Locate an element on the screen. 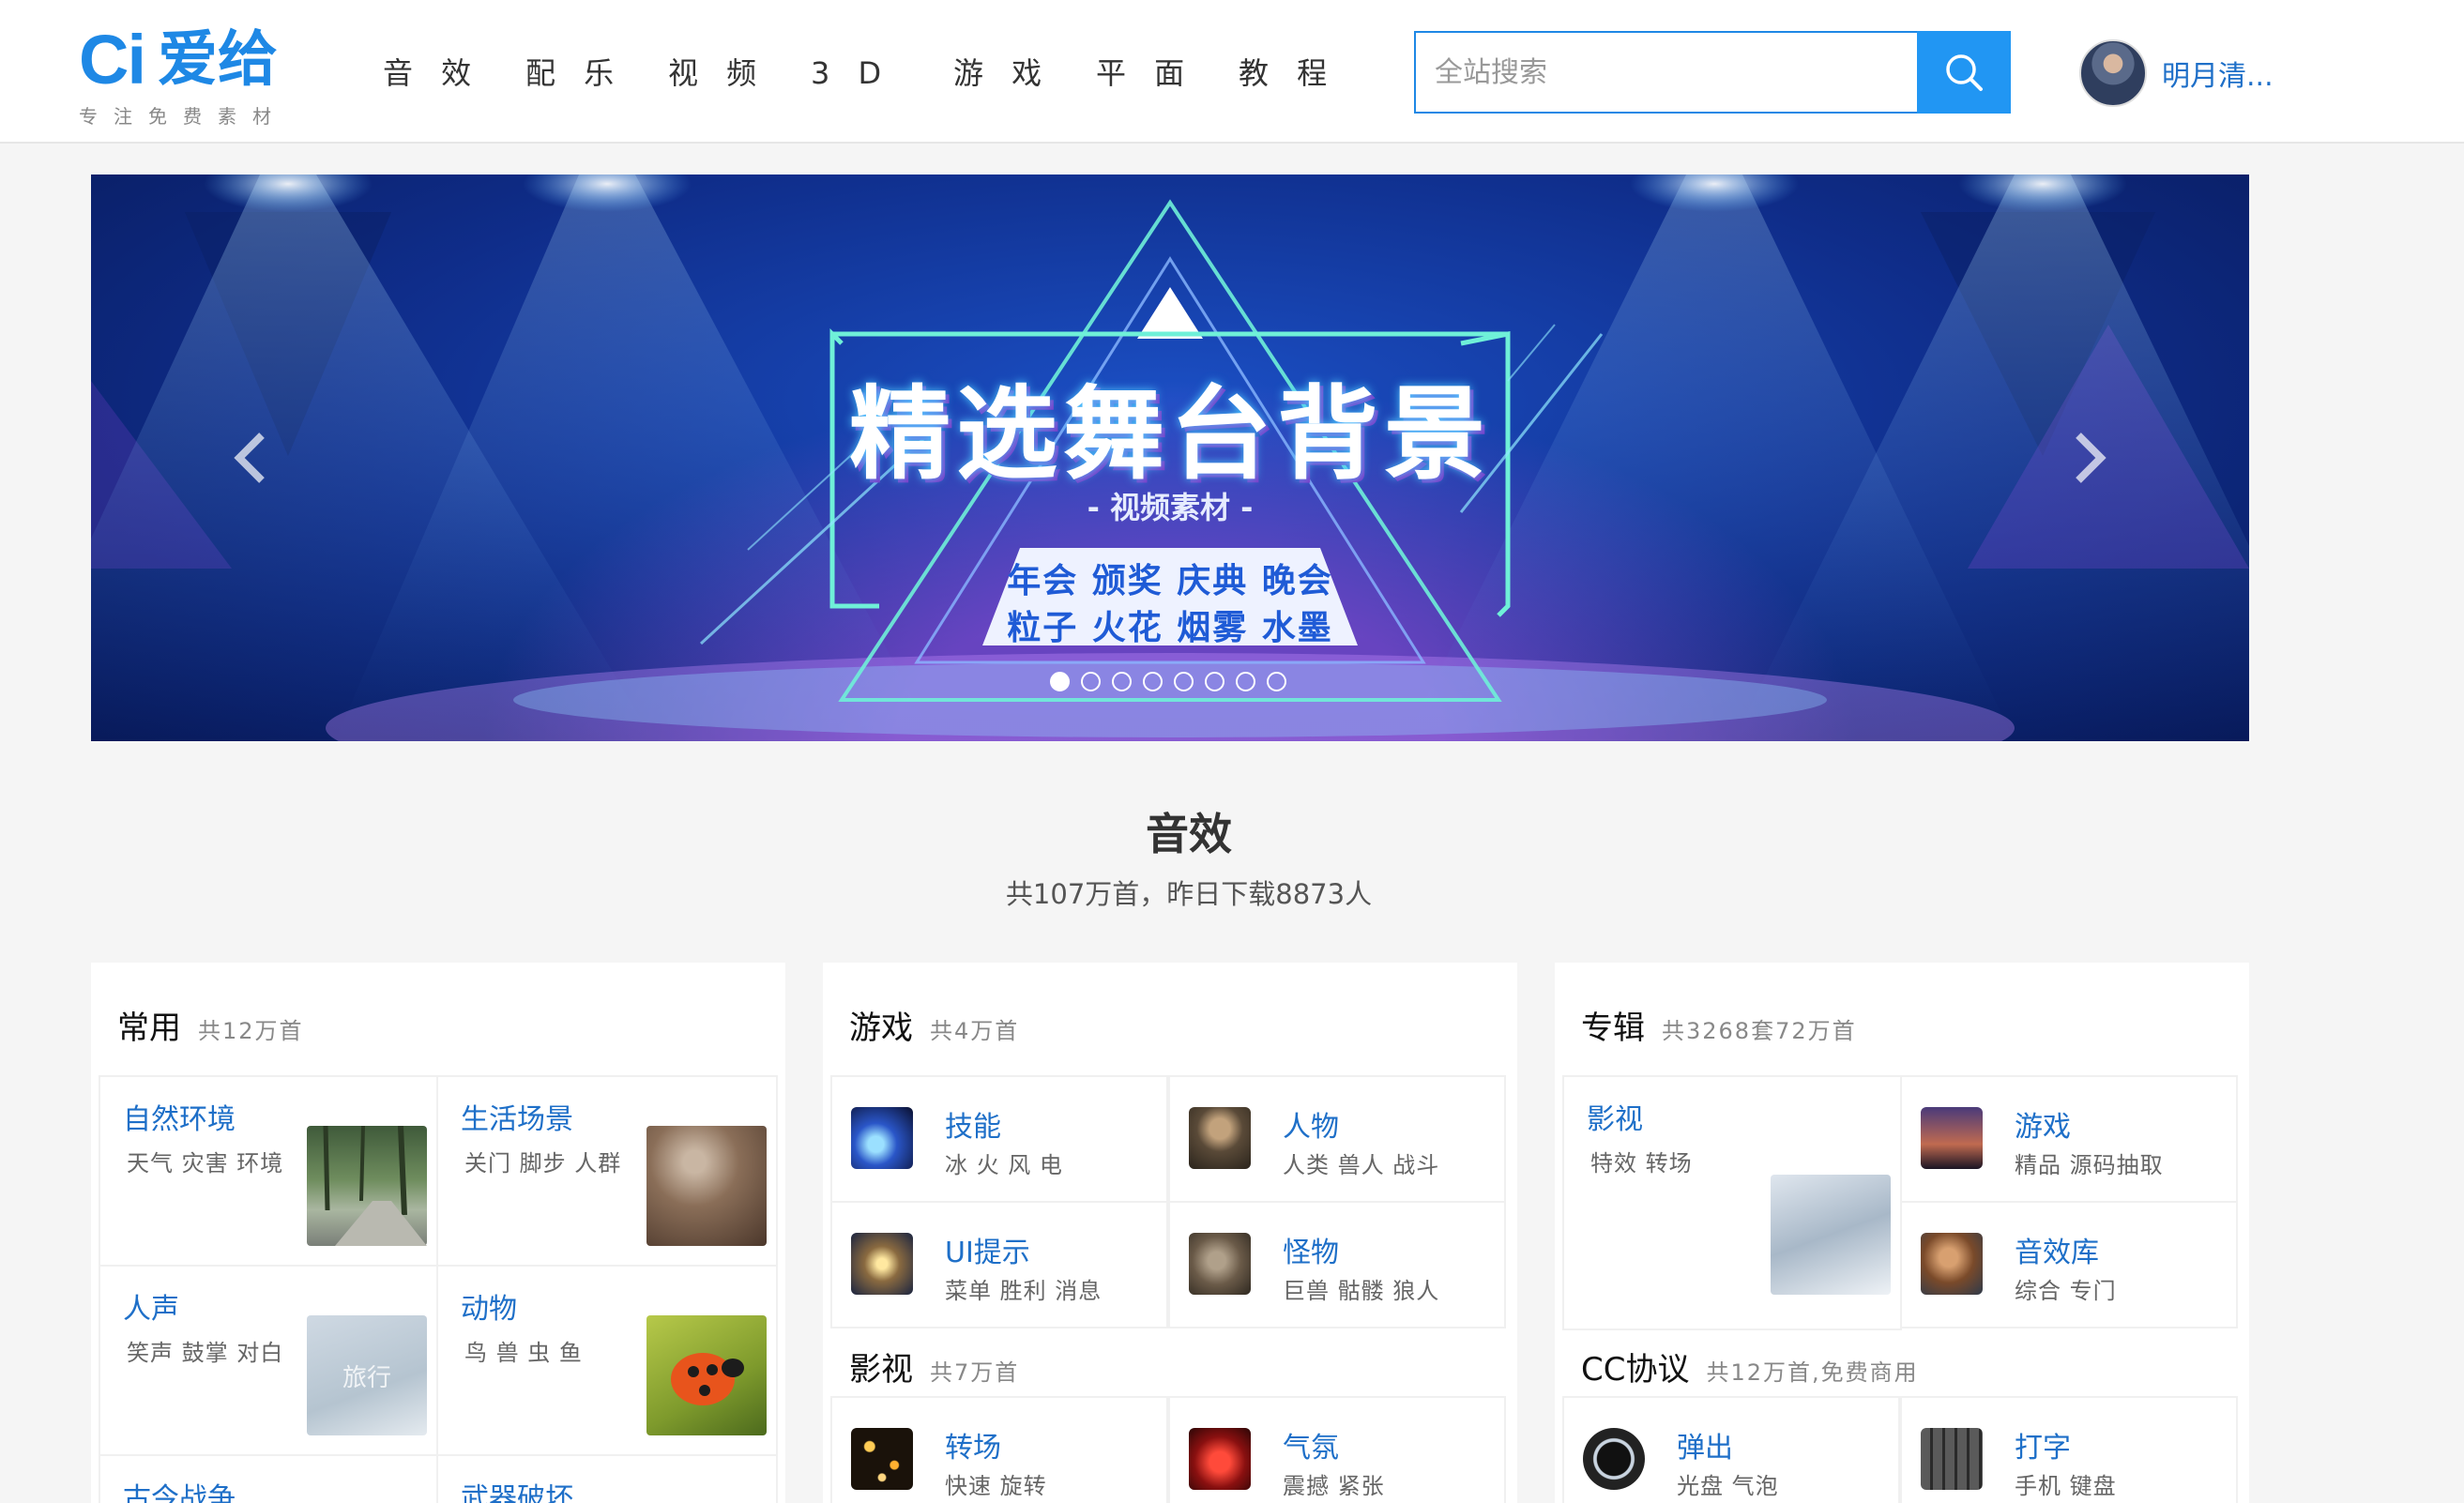  tile-voices: 人声 笑声 鼓掌 对白 旅行 is located at coordinates (268, 1360).